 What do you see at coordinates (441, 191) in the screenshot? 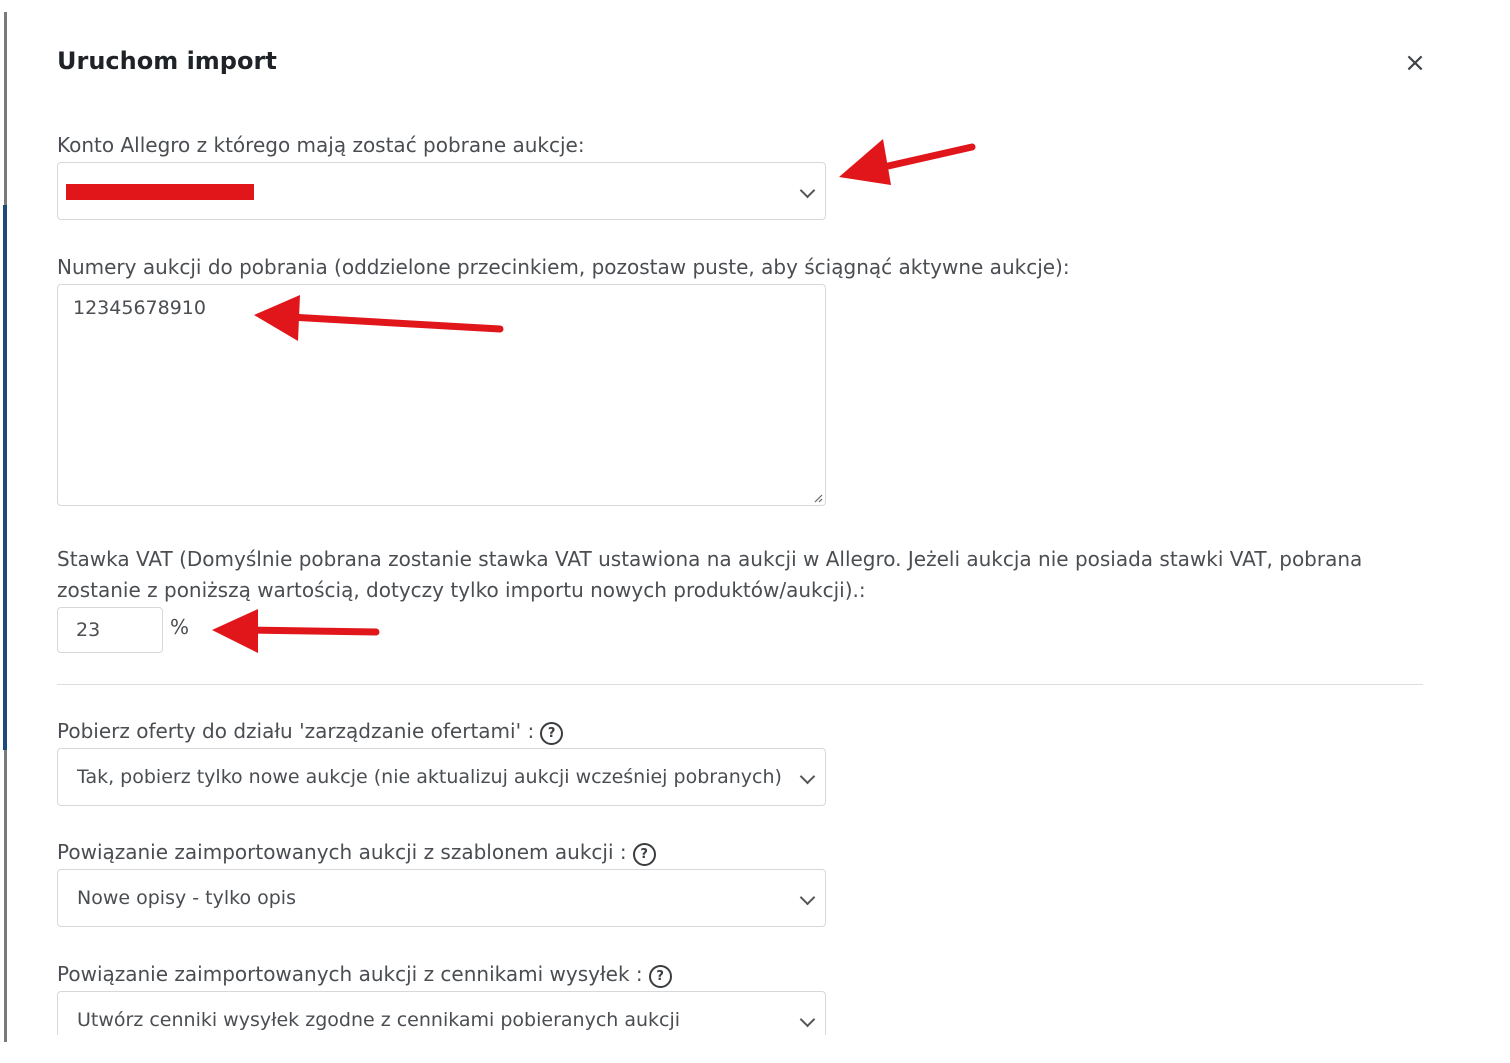
I see `account-select` at bounding box center [441, 191].